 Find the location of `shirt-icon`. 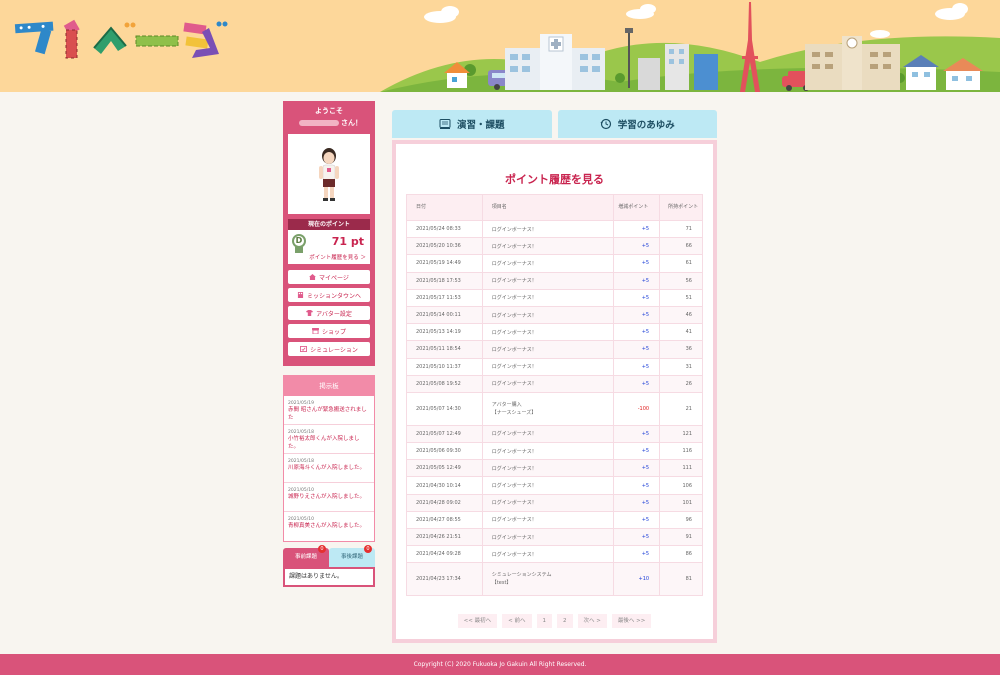

shirt-icon is located at coordinates (310, 313).